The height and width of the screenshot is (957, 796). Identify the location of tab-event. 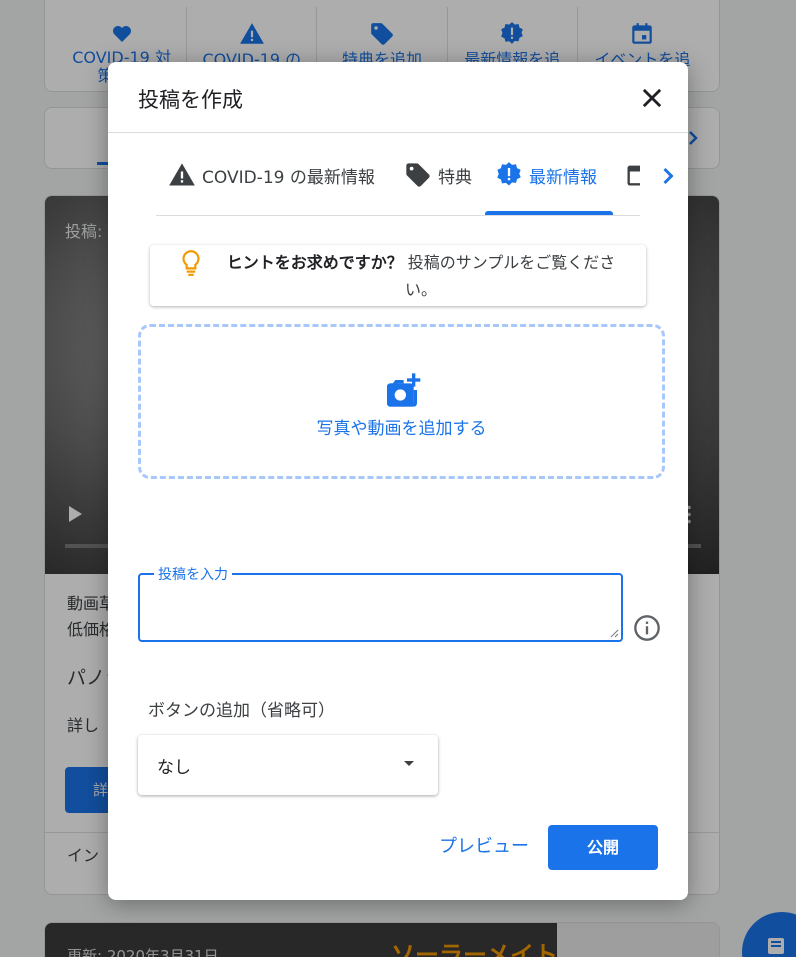
(632, 174).